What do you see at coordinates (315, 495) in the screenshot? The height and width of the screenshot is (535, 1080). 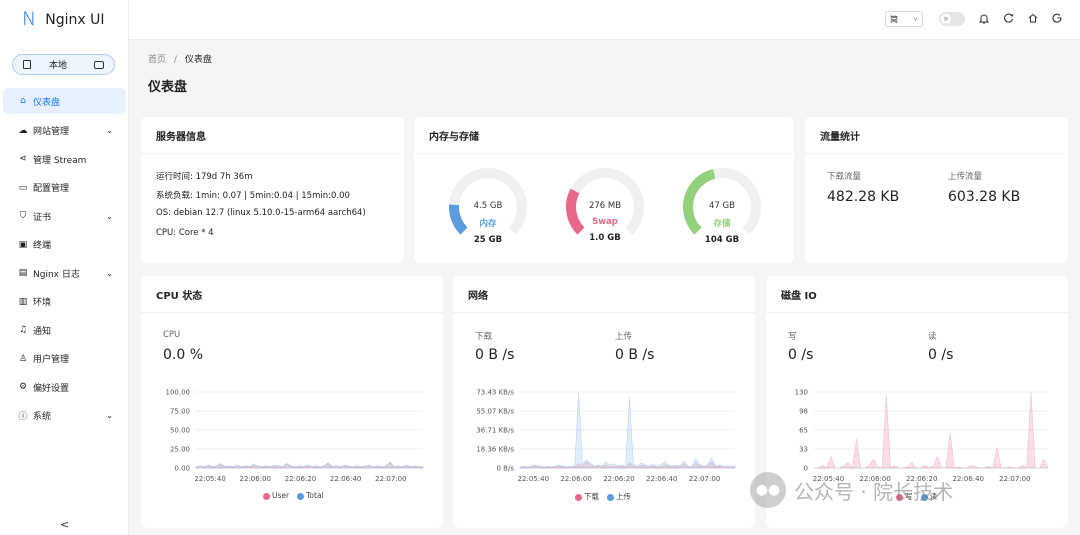 I see `legend-label: Total` at bounding box center [315, 495].